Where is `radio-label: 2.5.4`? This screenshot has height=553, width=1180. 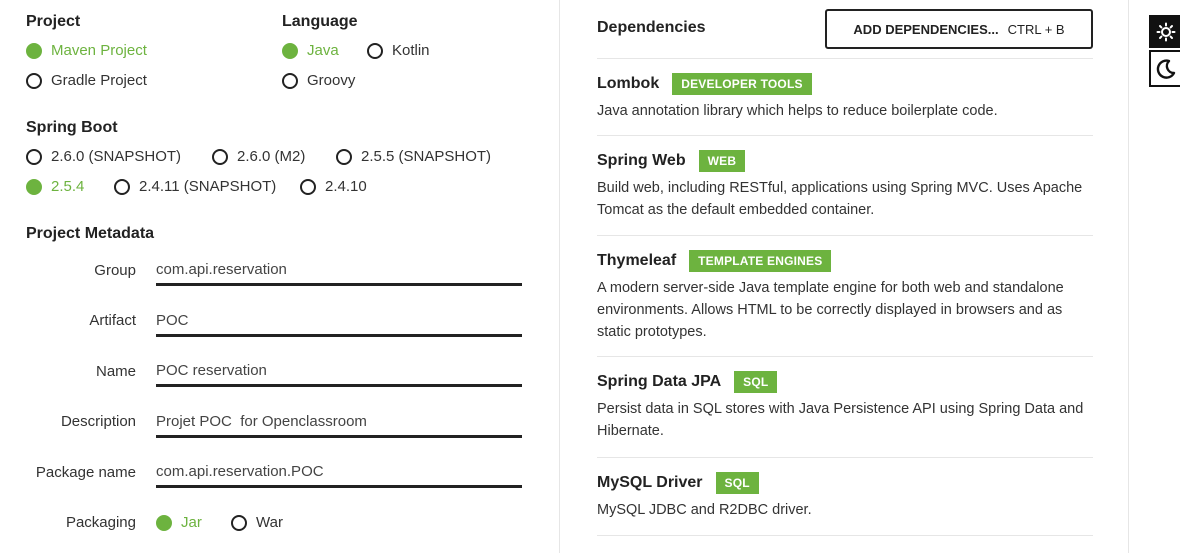
radio-label: 2.5.4 is located at coordinates (68, 186).